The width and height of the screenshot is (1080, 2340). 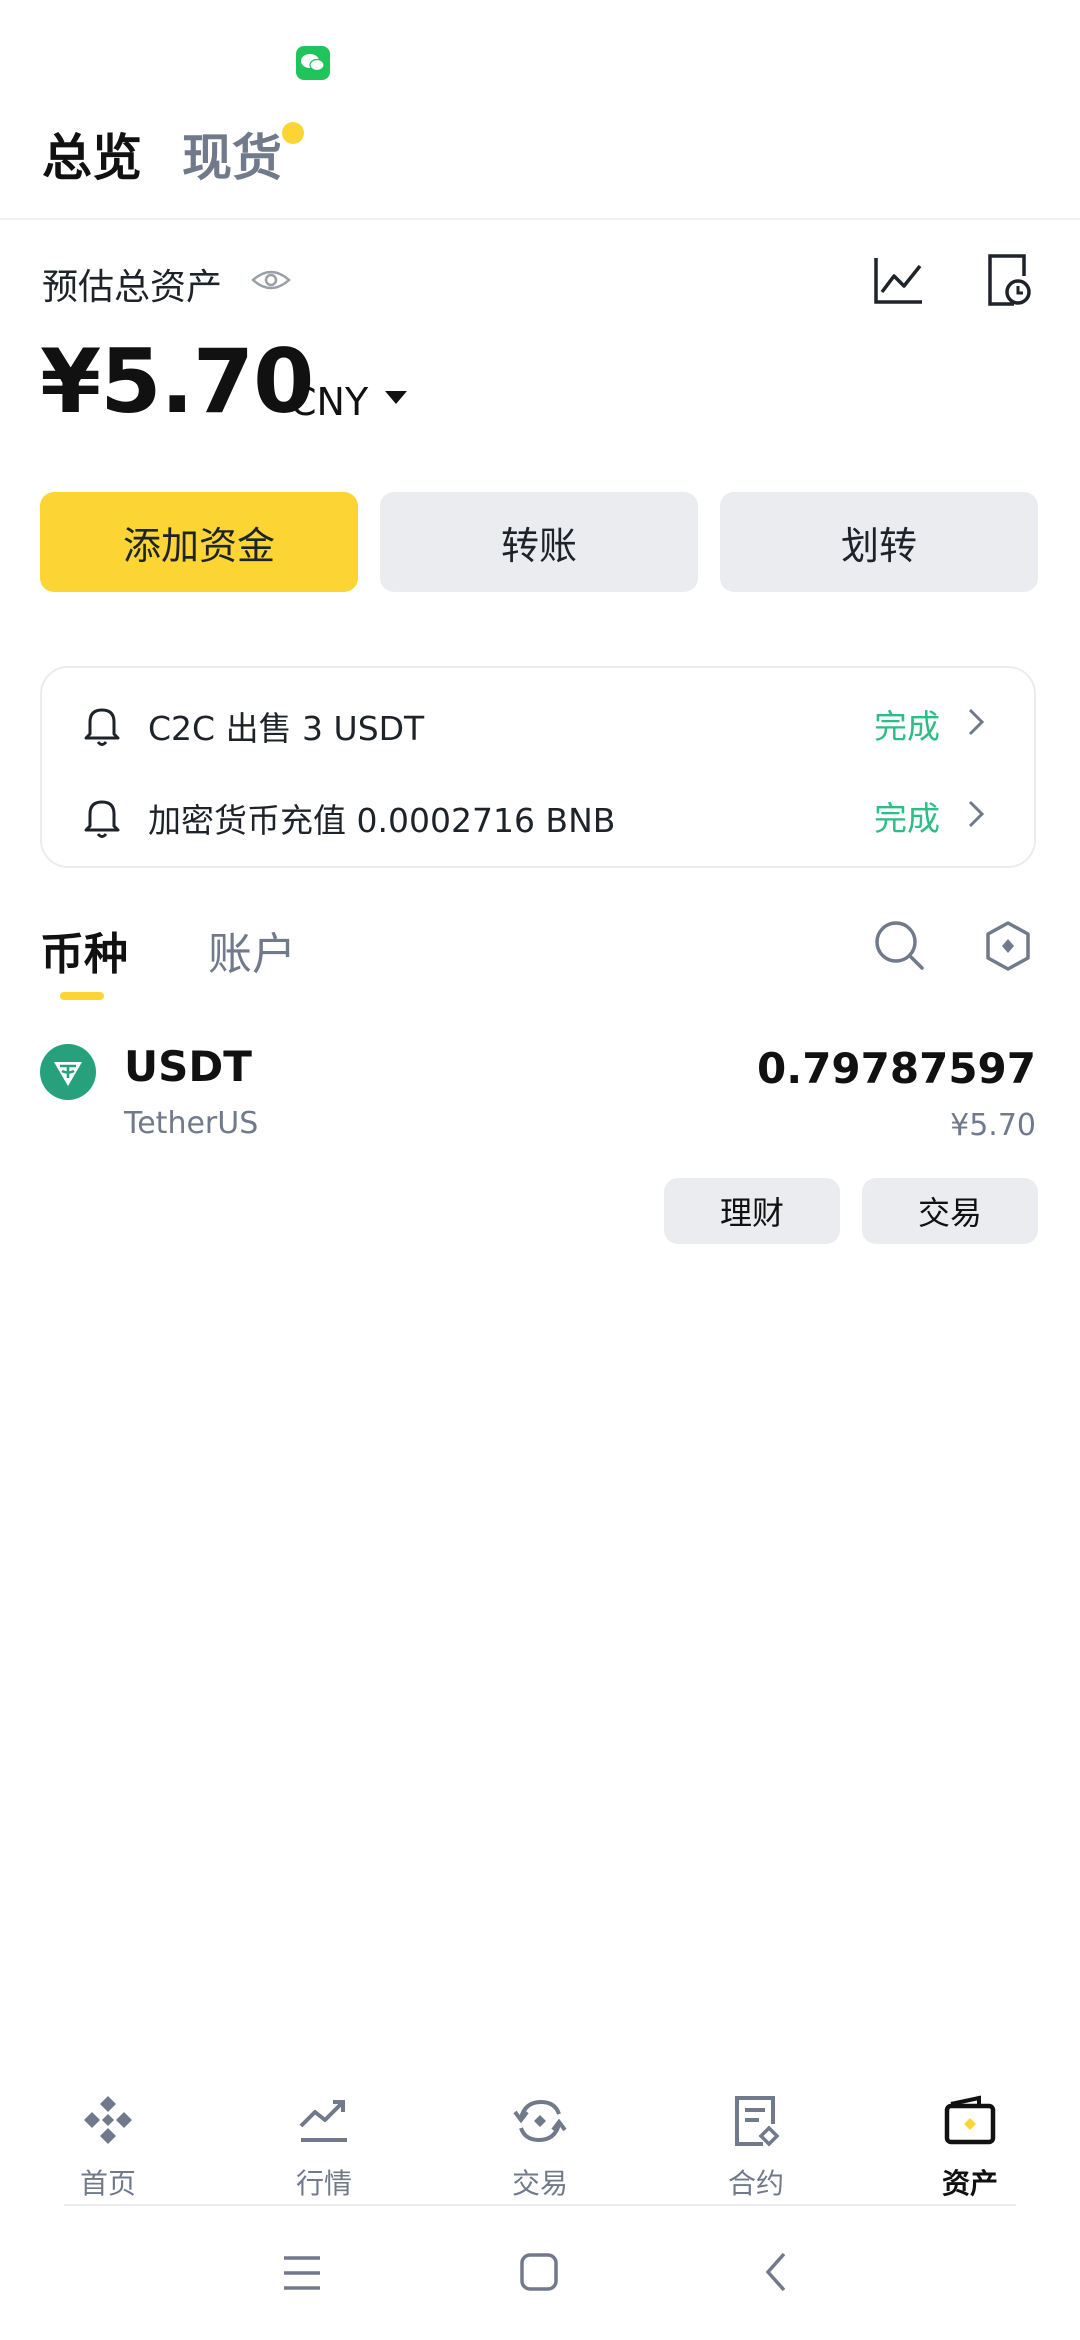 I want to click on add-funds-button: 添加资金, so click(x=199, y=542).